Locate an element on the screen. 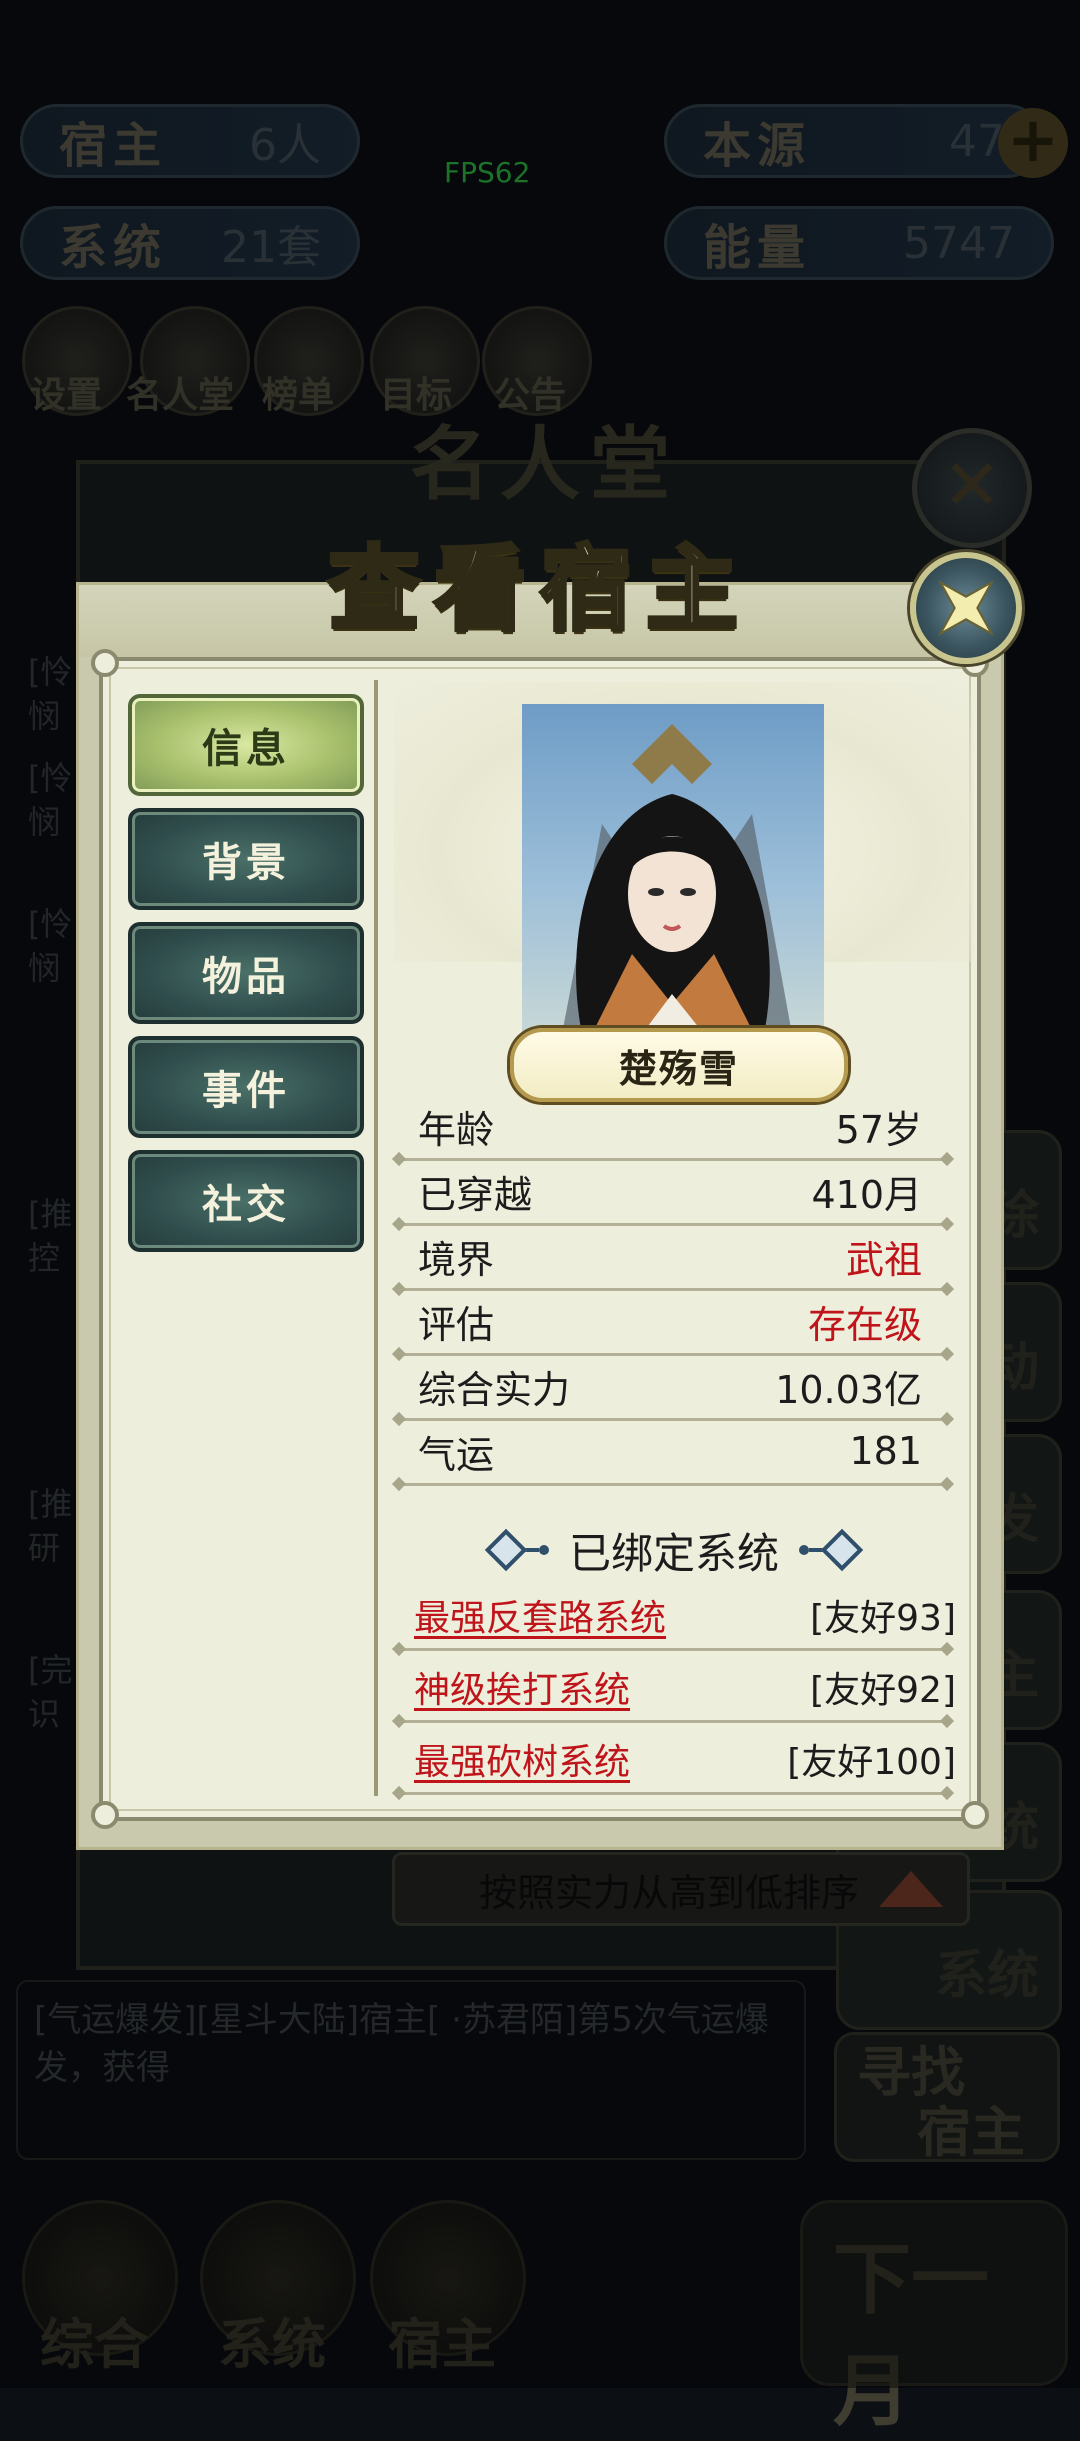 The height and width of the screenshot is (2441, 1080). host-name: 楚殇雪 is located at coordinates (678, 1068).